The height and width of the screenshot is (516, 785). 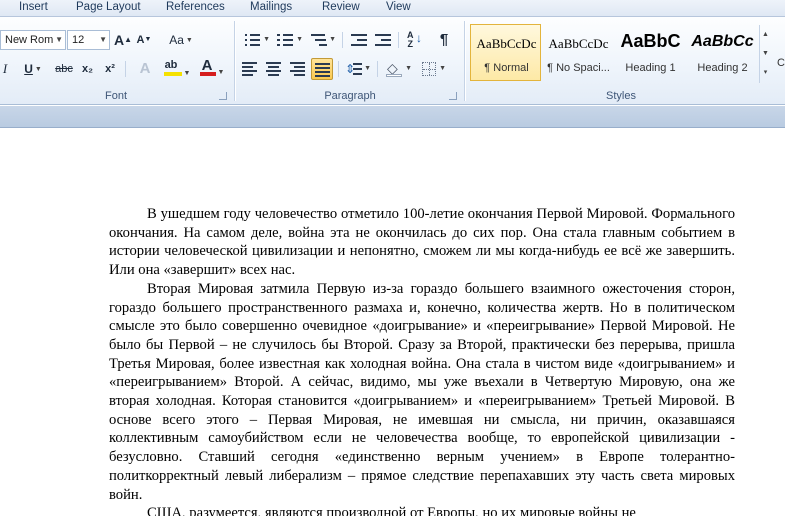 What do you see at coordinates (429, 69) in the screenshot?
I see `border-grid-icon` at bounding box center [429, 69].